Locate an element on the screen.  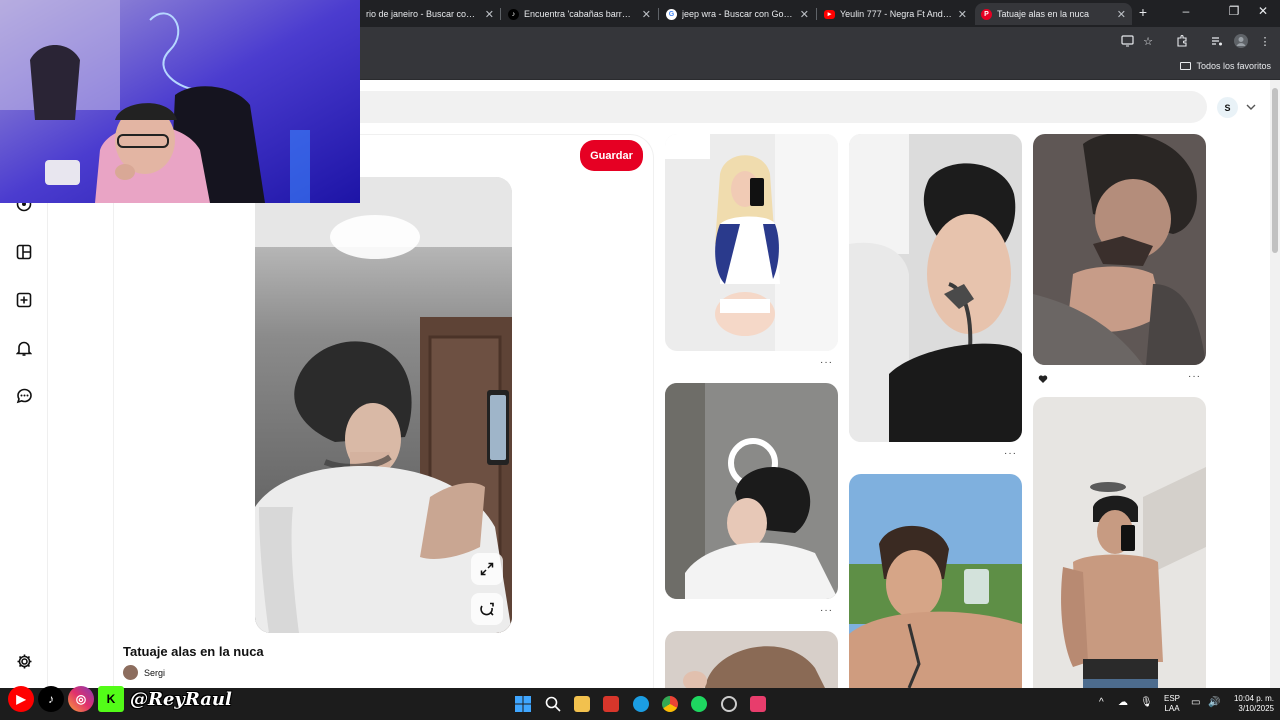
chevron-up-icon: ^ is located at coordinates (1101, 703).